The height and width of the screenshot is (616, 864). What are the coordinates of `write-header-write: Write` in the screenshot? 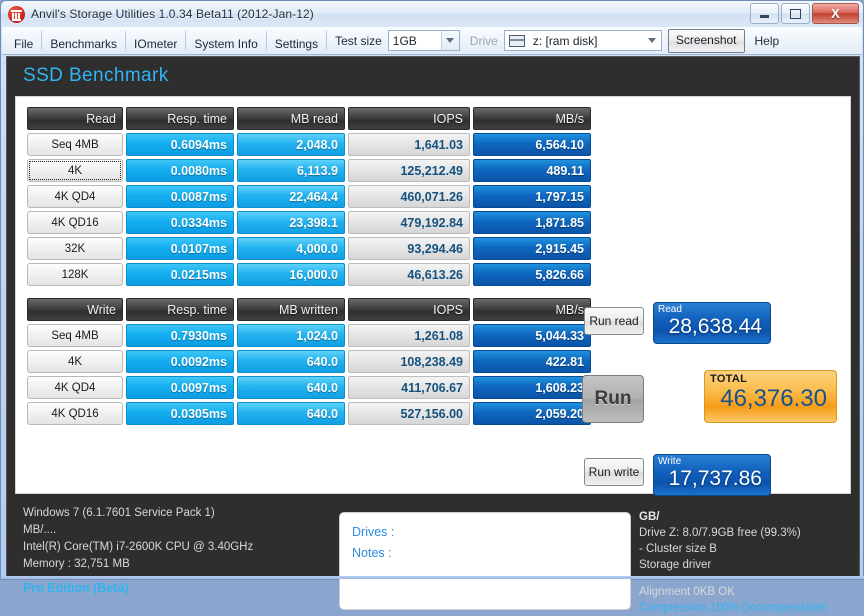 It's located at (75, 309).